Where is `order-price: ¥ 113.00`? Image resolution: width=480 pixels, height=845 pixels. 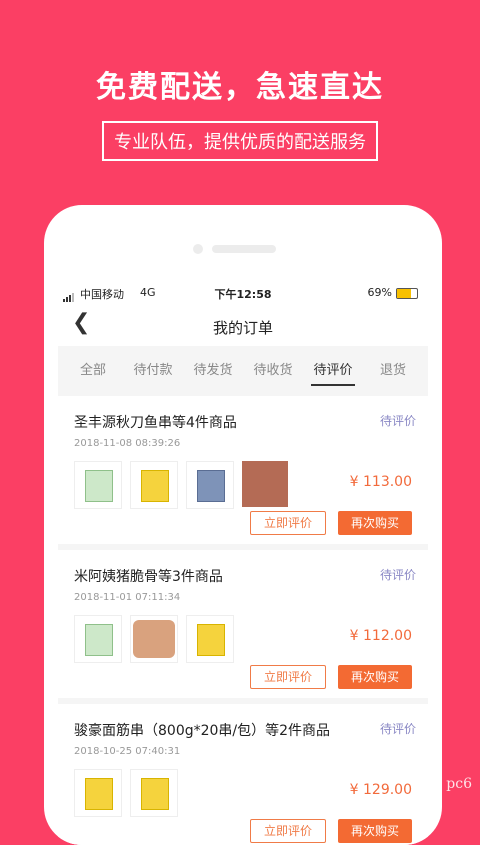 order-price: ¥ 113.00 is located at coordinates (380, 482).